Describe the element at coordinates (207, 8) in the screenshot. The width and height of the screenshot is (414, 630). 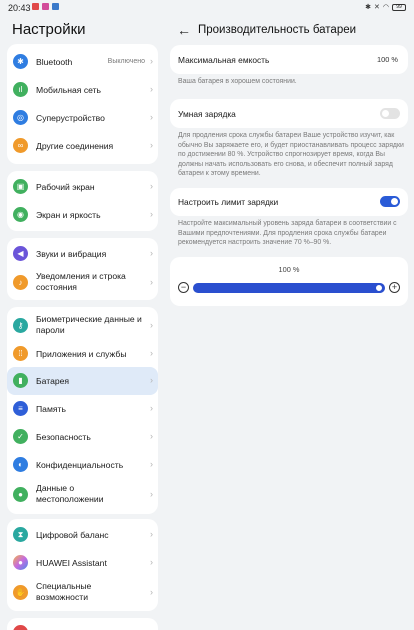
I see `status-bar: 20:43 ✱ ✕ ◠ 99` at that location.